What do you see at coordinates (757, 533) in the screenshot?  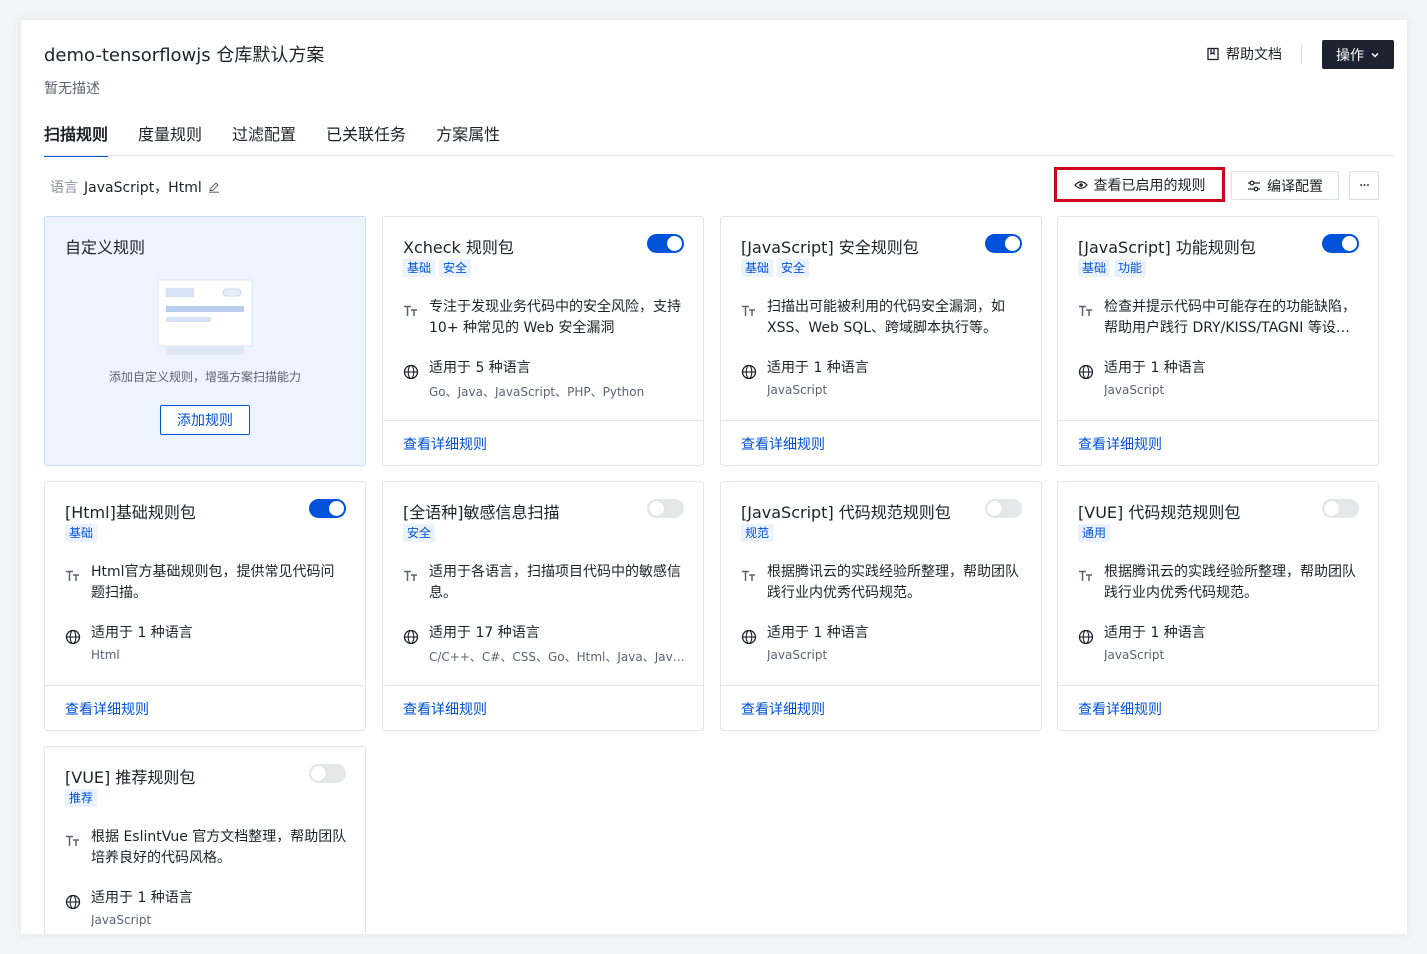 I see `rule-tag: 规范` at bounding box center [757, 533].